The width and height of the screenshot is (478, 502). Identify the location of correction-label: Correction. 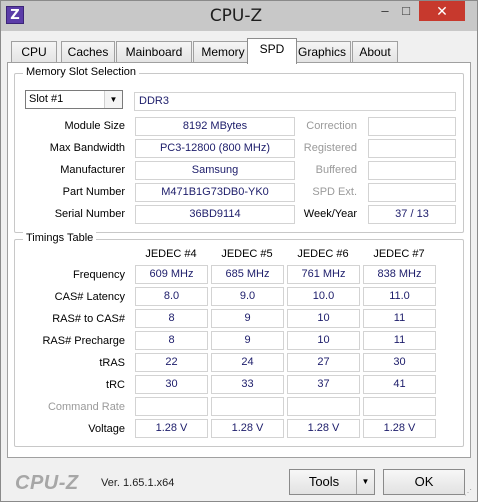
(331, 126).